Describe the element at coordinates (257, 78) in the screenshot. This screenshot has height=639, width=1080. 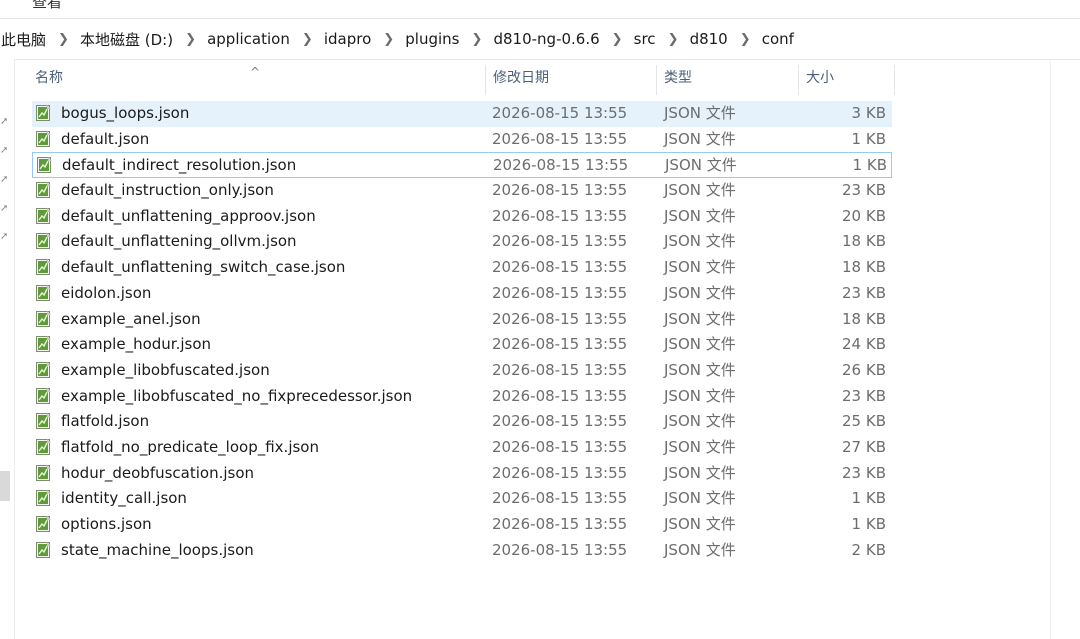
I see `column-header-name: 名称 ^` at that location.